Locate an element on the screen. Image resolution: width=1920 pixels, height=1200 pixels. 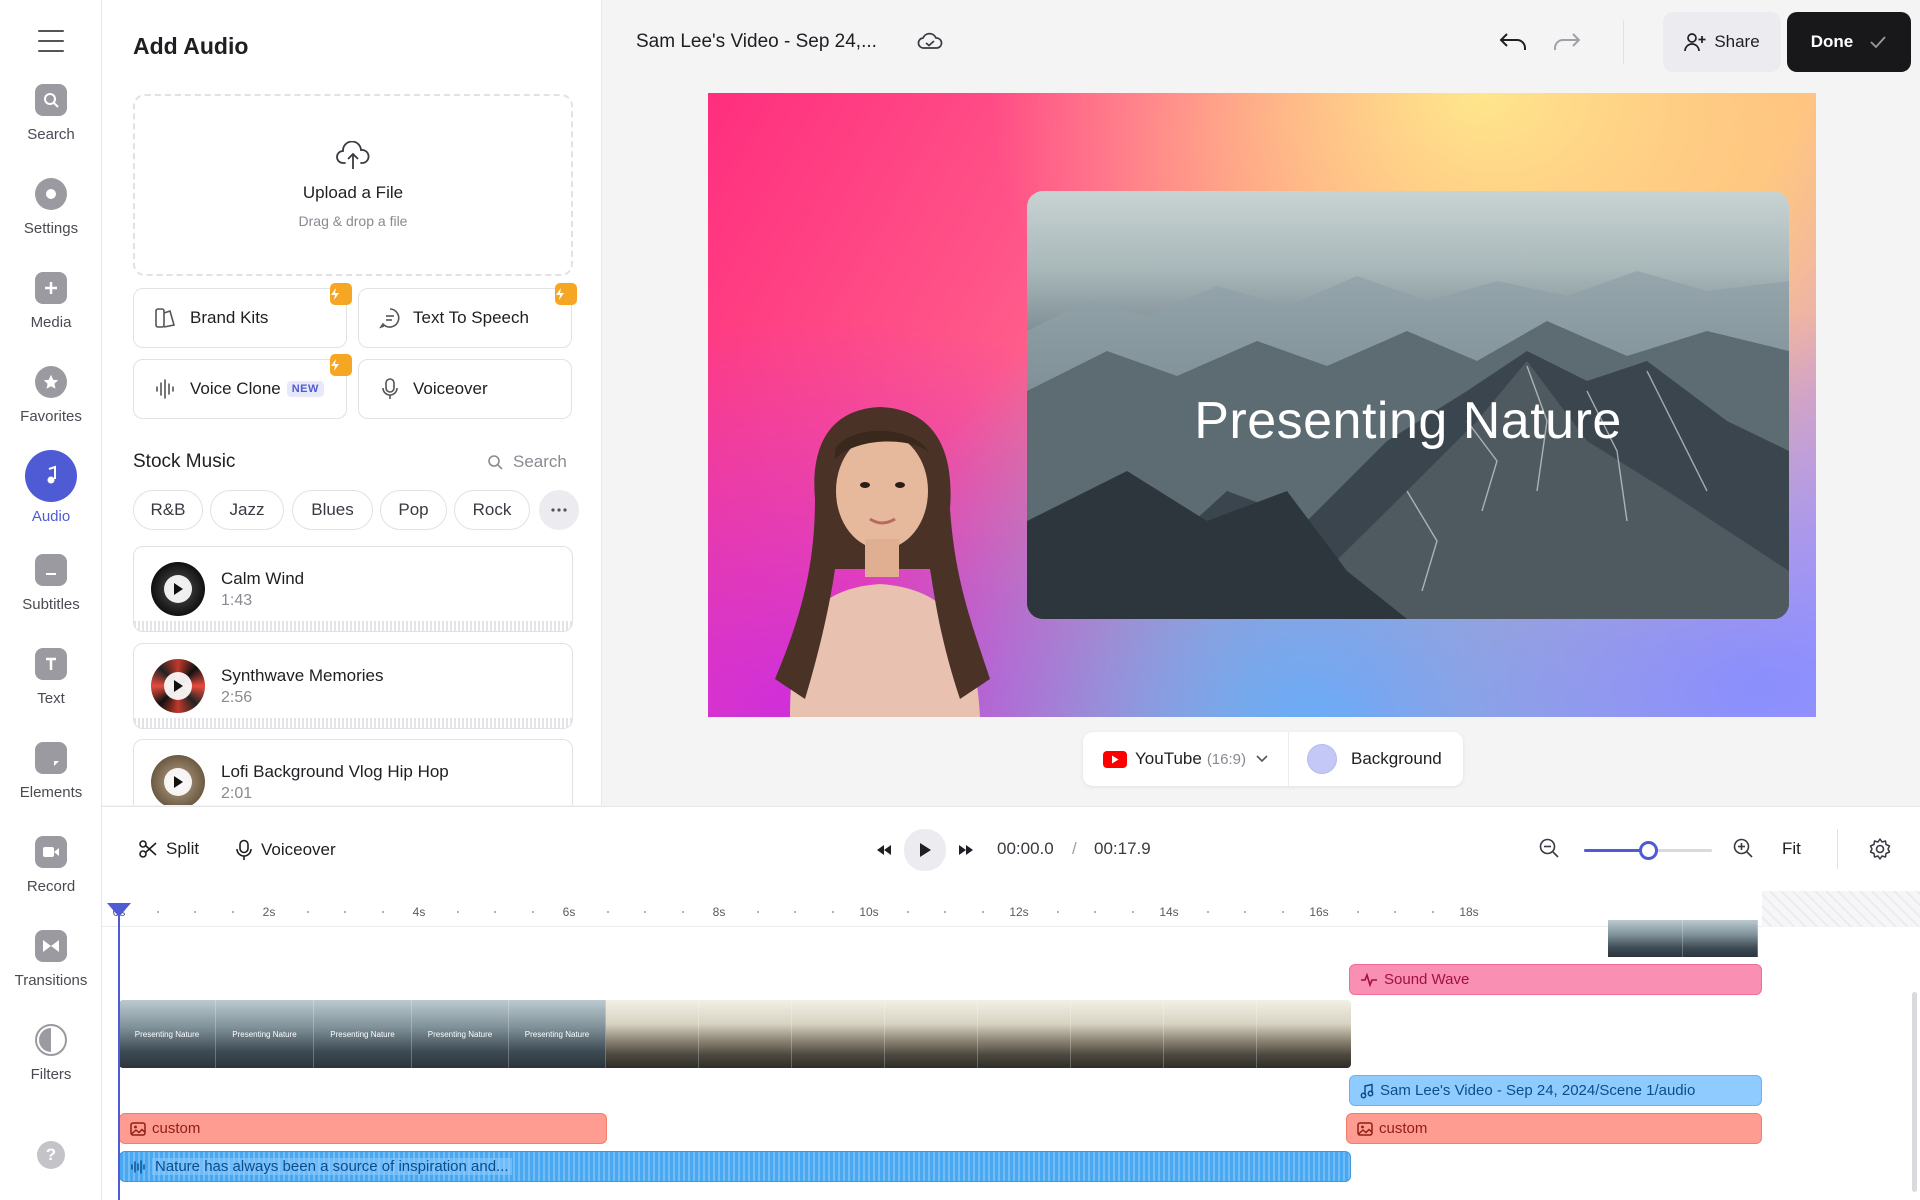
voice-clone-button: Voice Clone NEW is located at coordinates (242, 386).